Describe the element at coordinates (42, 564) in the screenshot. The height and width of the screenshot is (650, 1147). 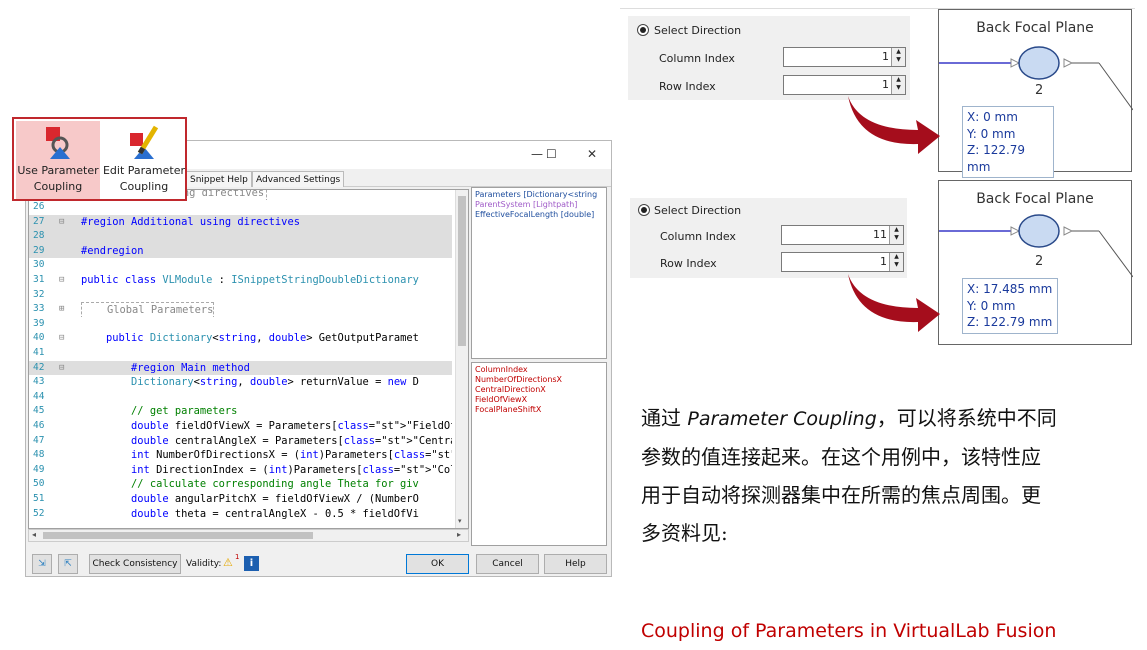
I see `import-button: ⇲` at that location.